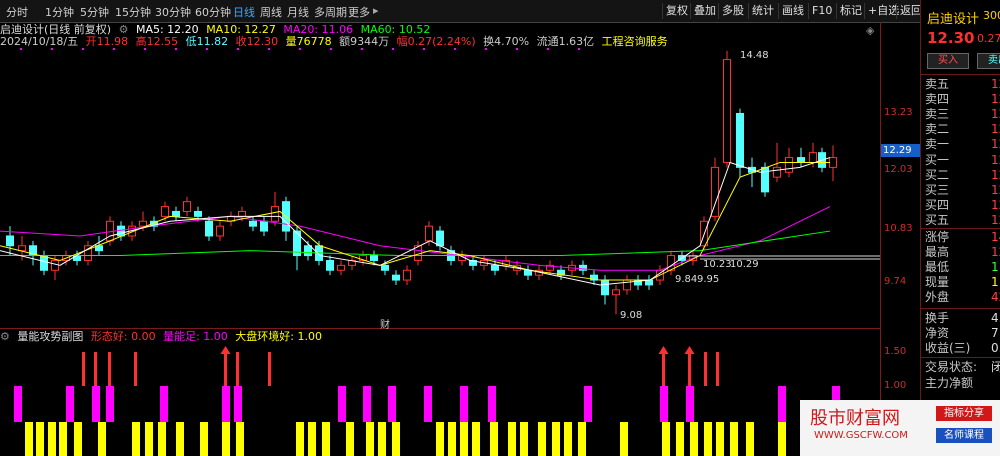  Describe the element at coordinates (937, 220) in the screenshot. I see `panel-row-label: 买五` at that location.